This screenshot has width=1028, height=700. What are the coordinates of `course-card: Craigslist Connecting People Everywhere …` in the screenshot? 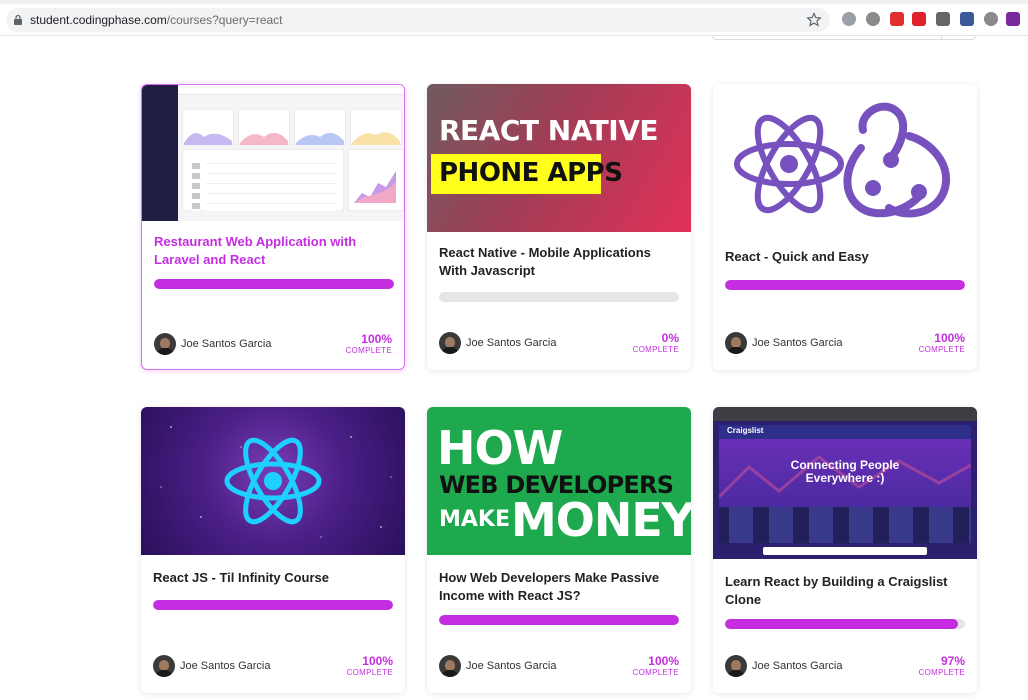 It's located at (845, 550).